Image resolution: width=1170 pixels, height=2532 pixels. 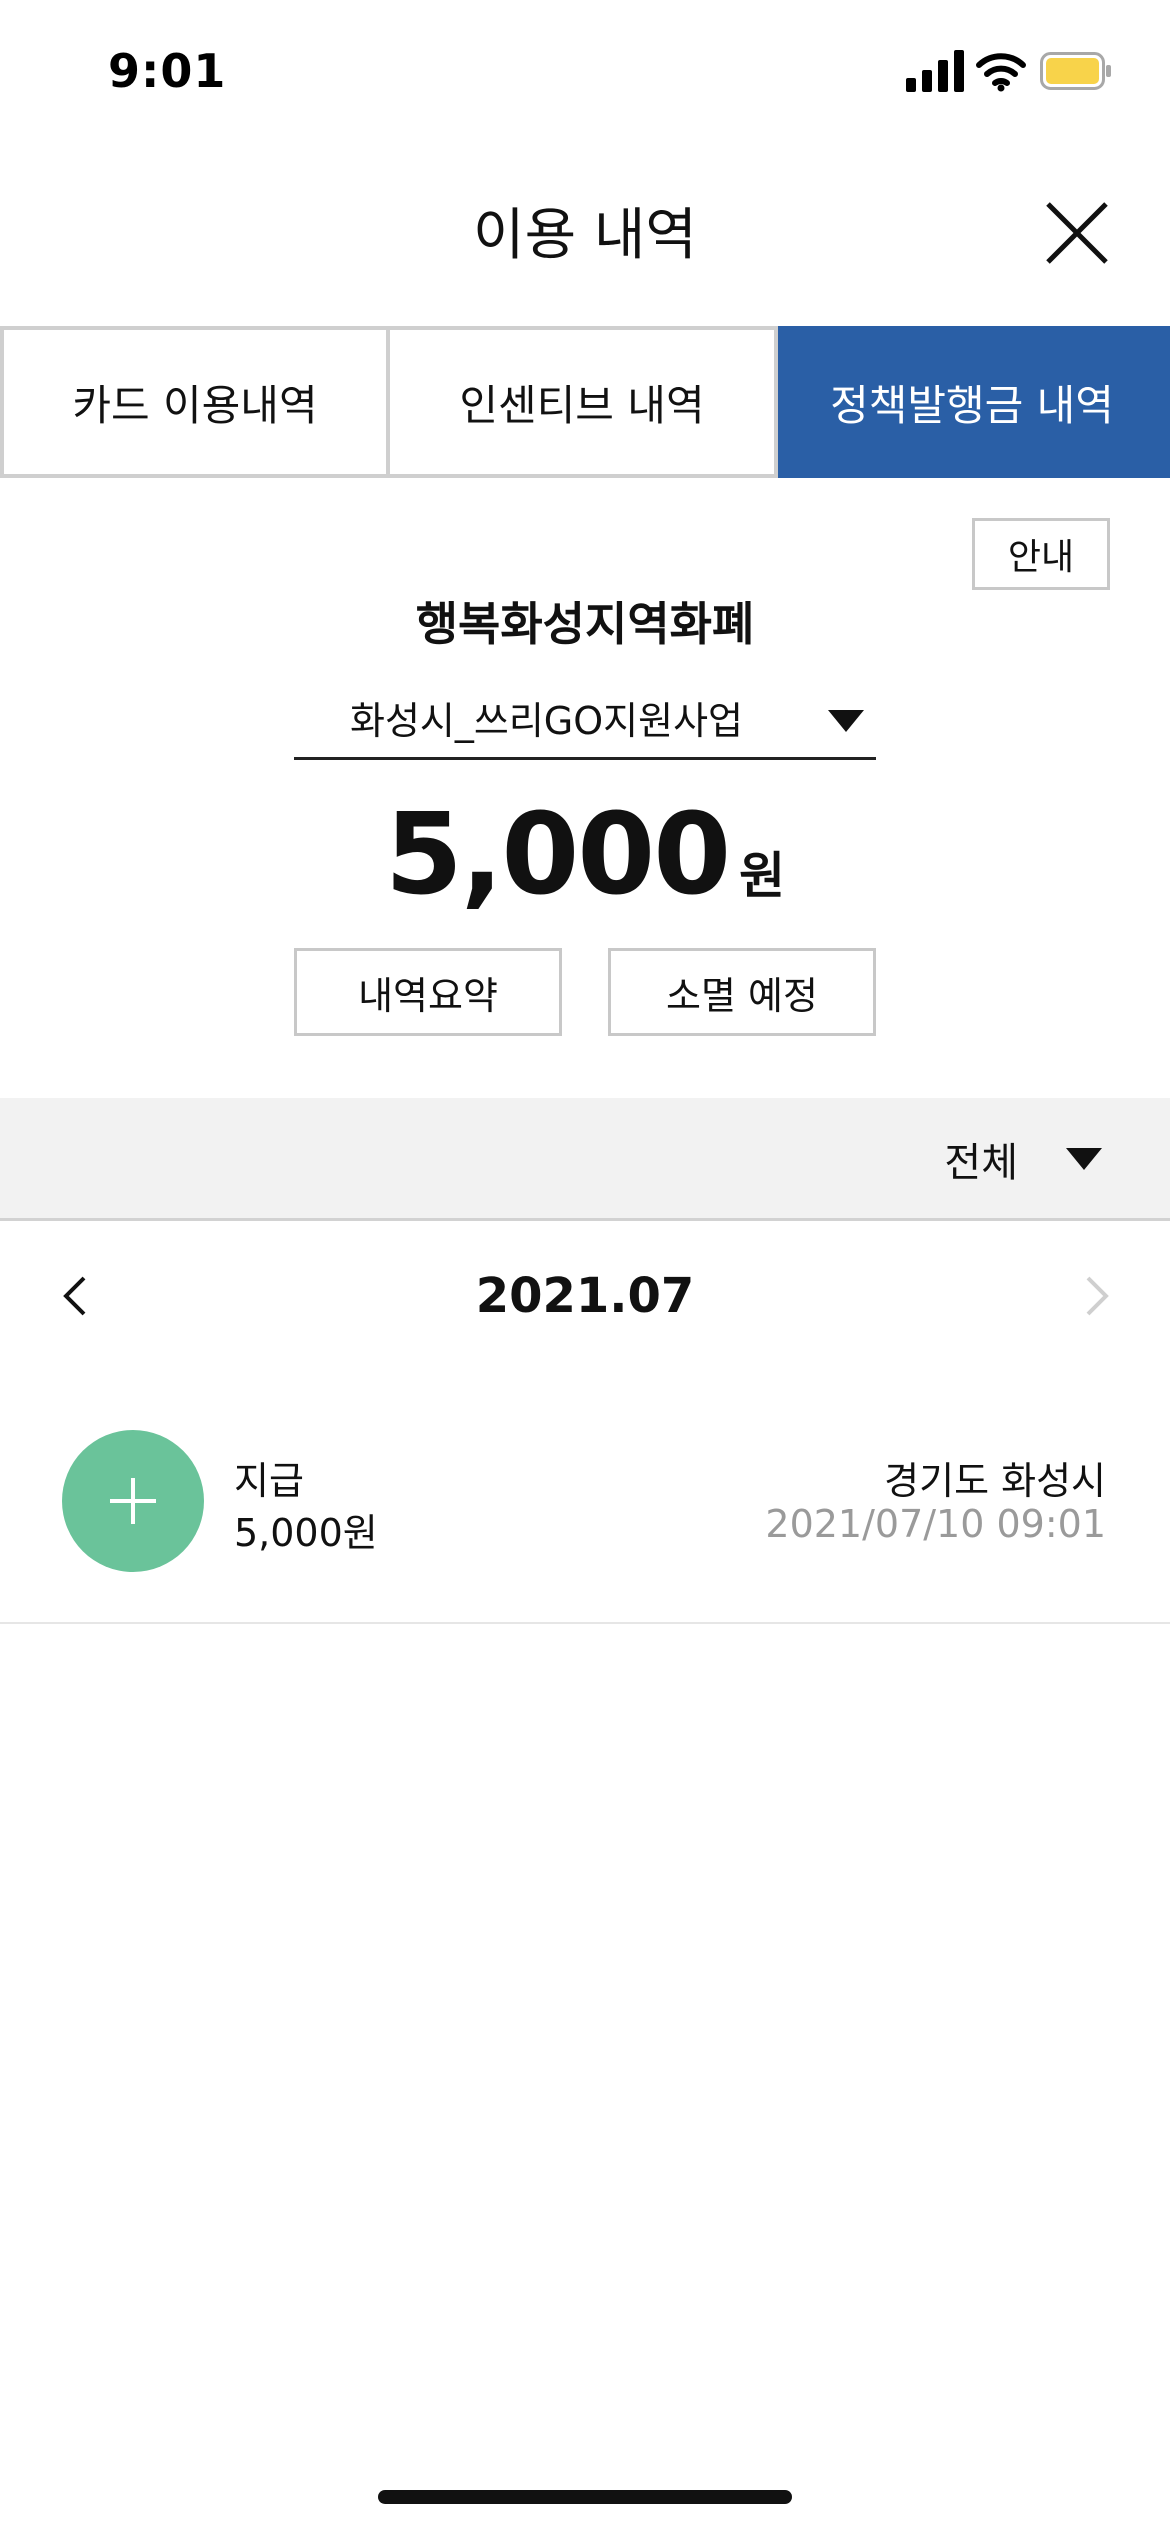 What do you see at coordinates (742, 992) in the screenshot?
I see `expiry-button: 소멸 예정` at bounding box center [742, 992].